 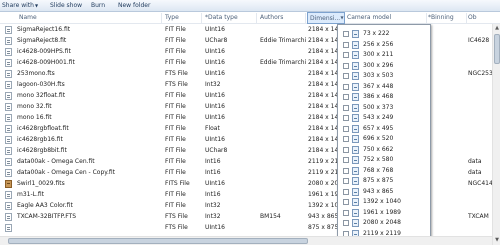 What do you see at coordinates (379, 18) in the screenshot?
I see `column-header-camera-model: Camera model` at bounding box center [379, 18].